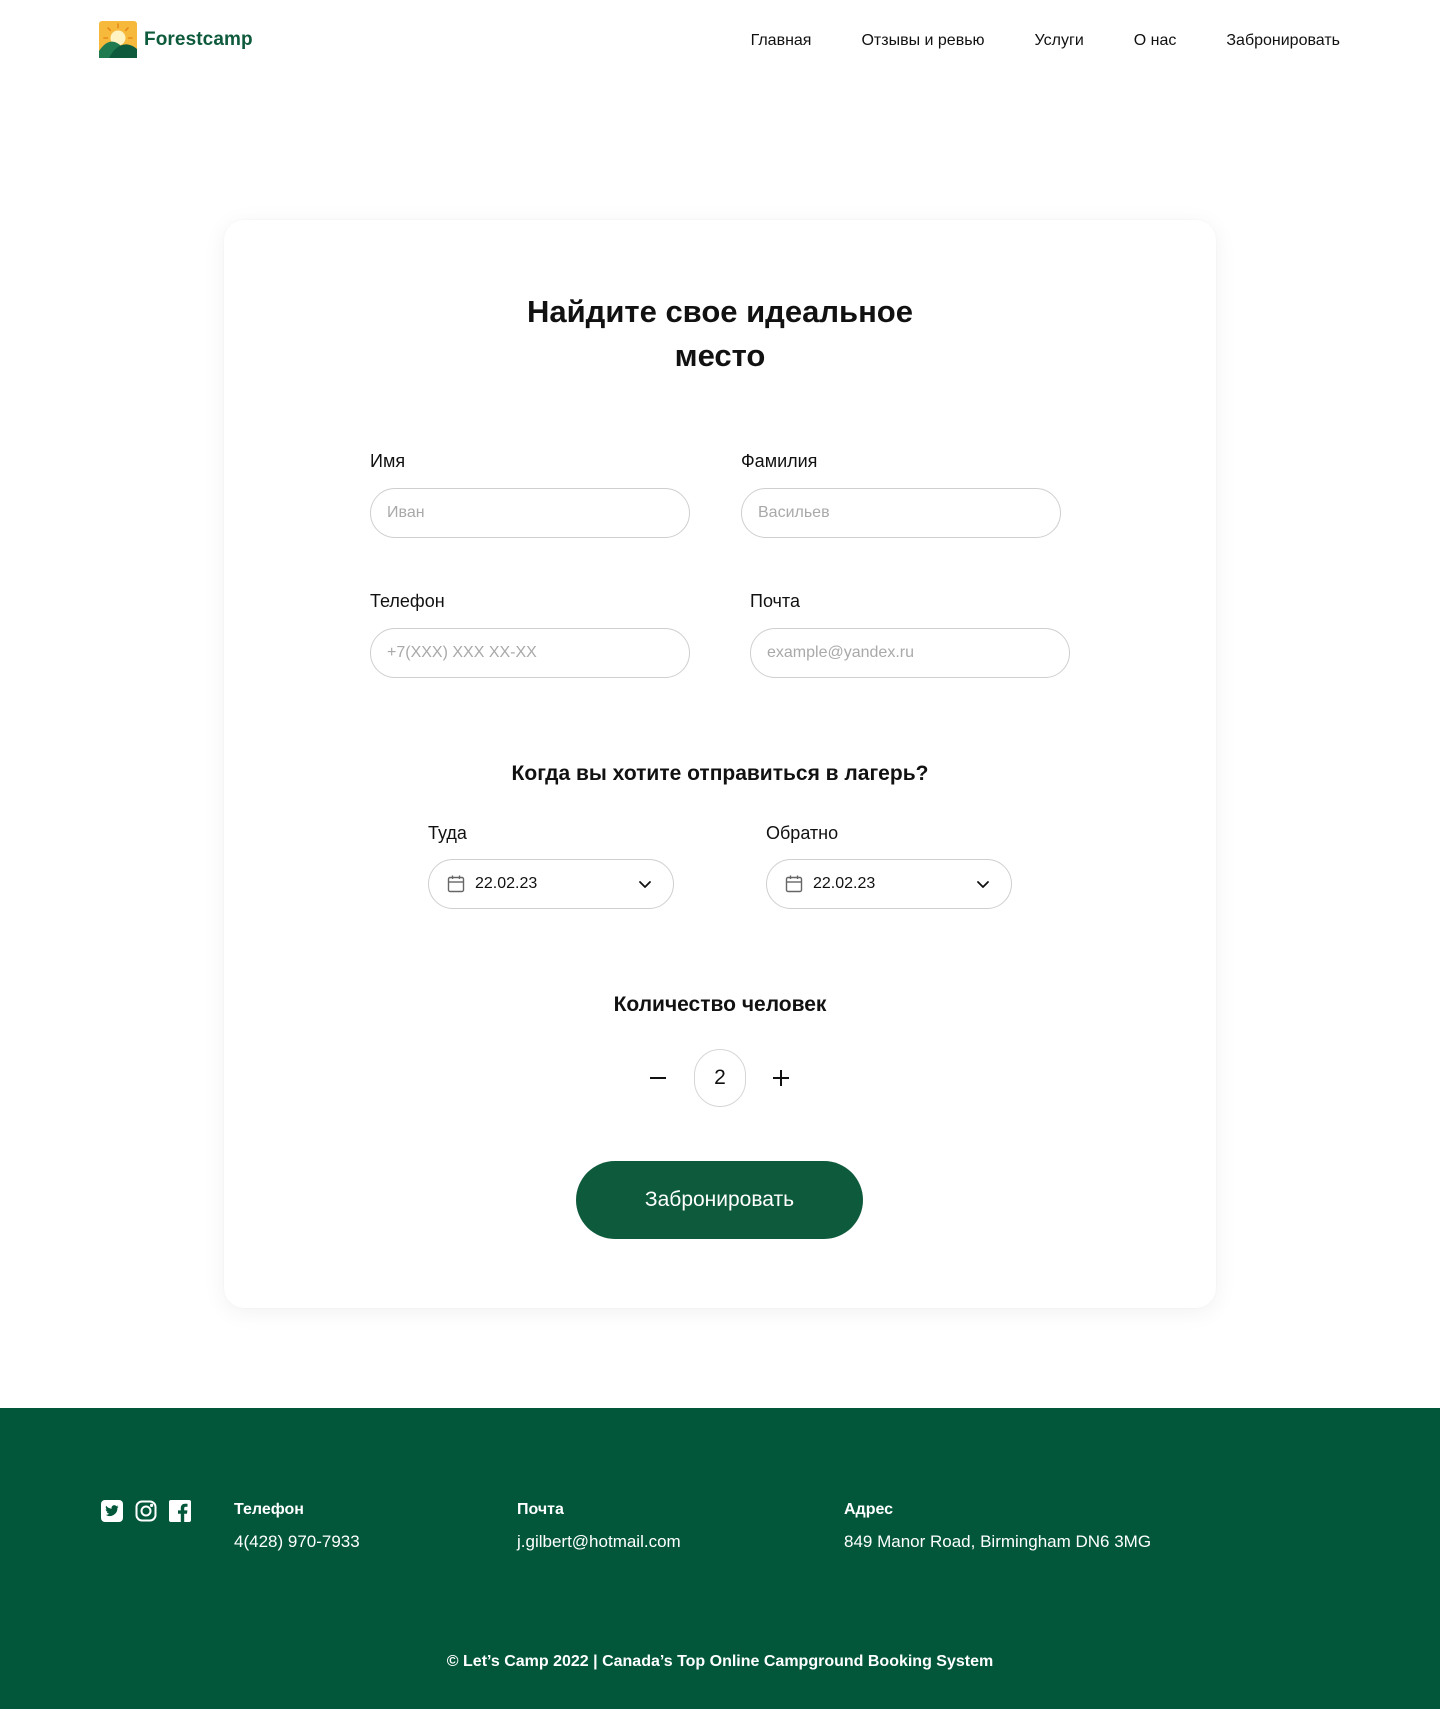  I want to click on phone-input, so click(530, 653).